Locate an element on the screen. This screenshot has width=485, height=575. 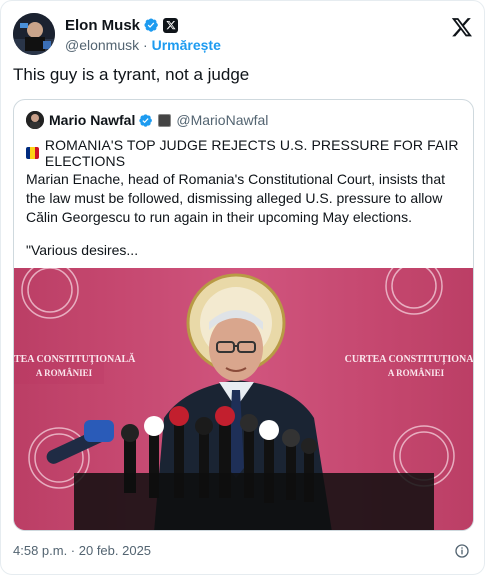
affiliate-badge-icon is located at coordinates (165, 120).